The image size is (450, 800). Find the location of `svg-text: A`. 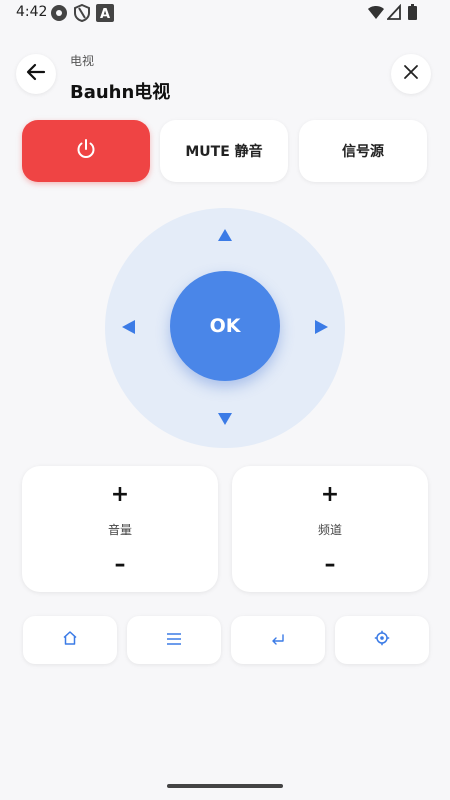

svg-text: A is located at coordinates (105, 14).